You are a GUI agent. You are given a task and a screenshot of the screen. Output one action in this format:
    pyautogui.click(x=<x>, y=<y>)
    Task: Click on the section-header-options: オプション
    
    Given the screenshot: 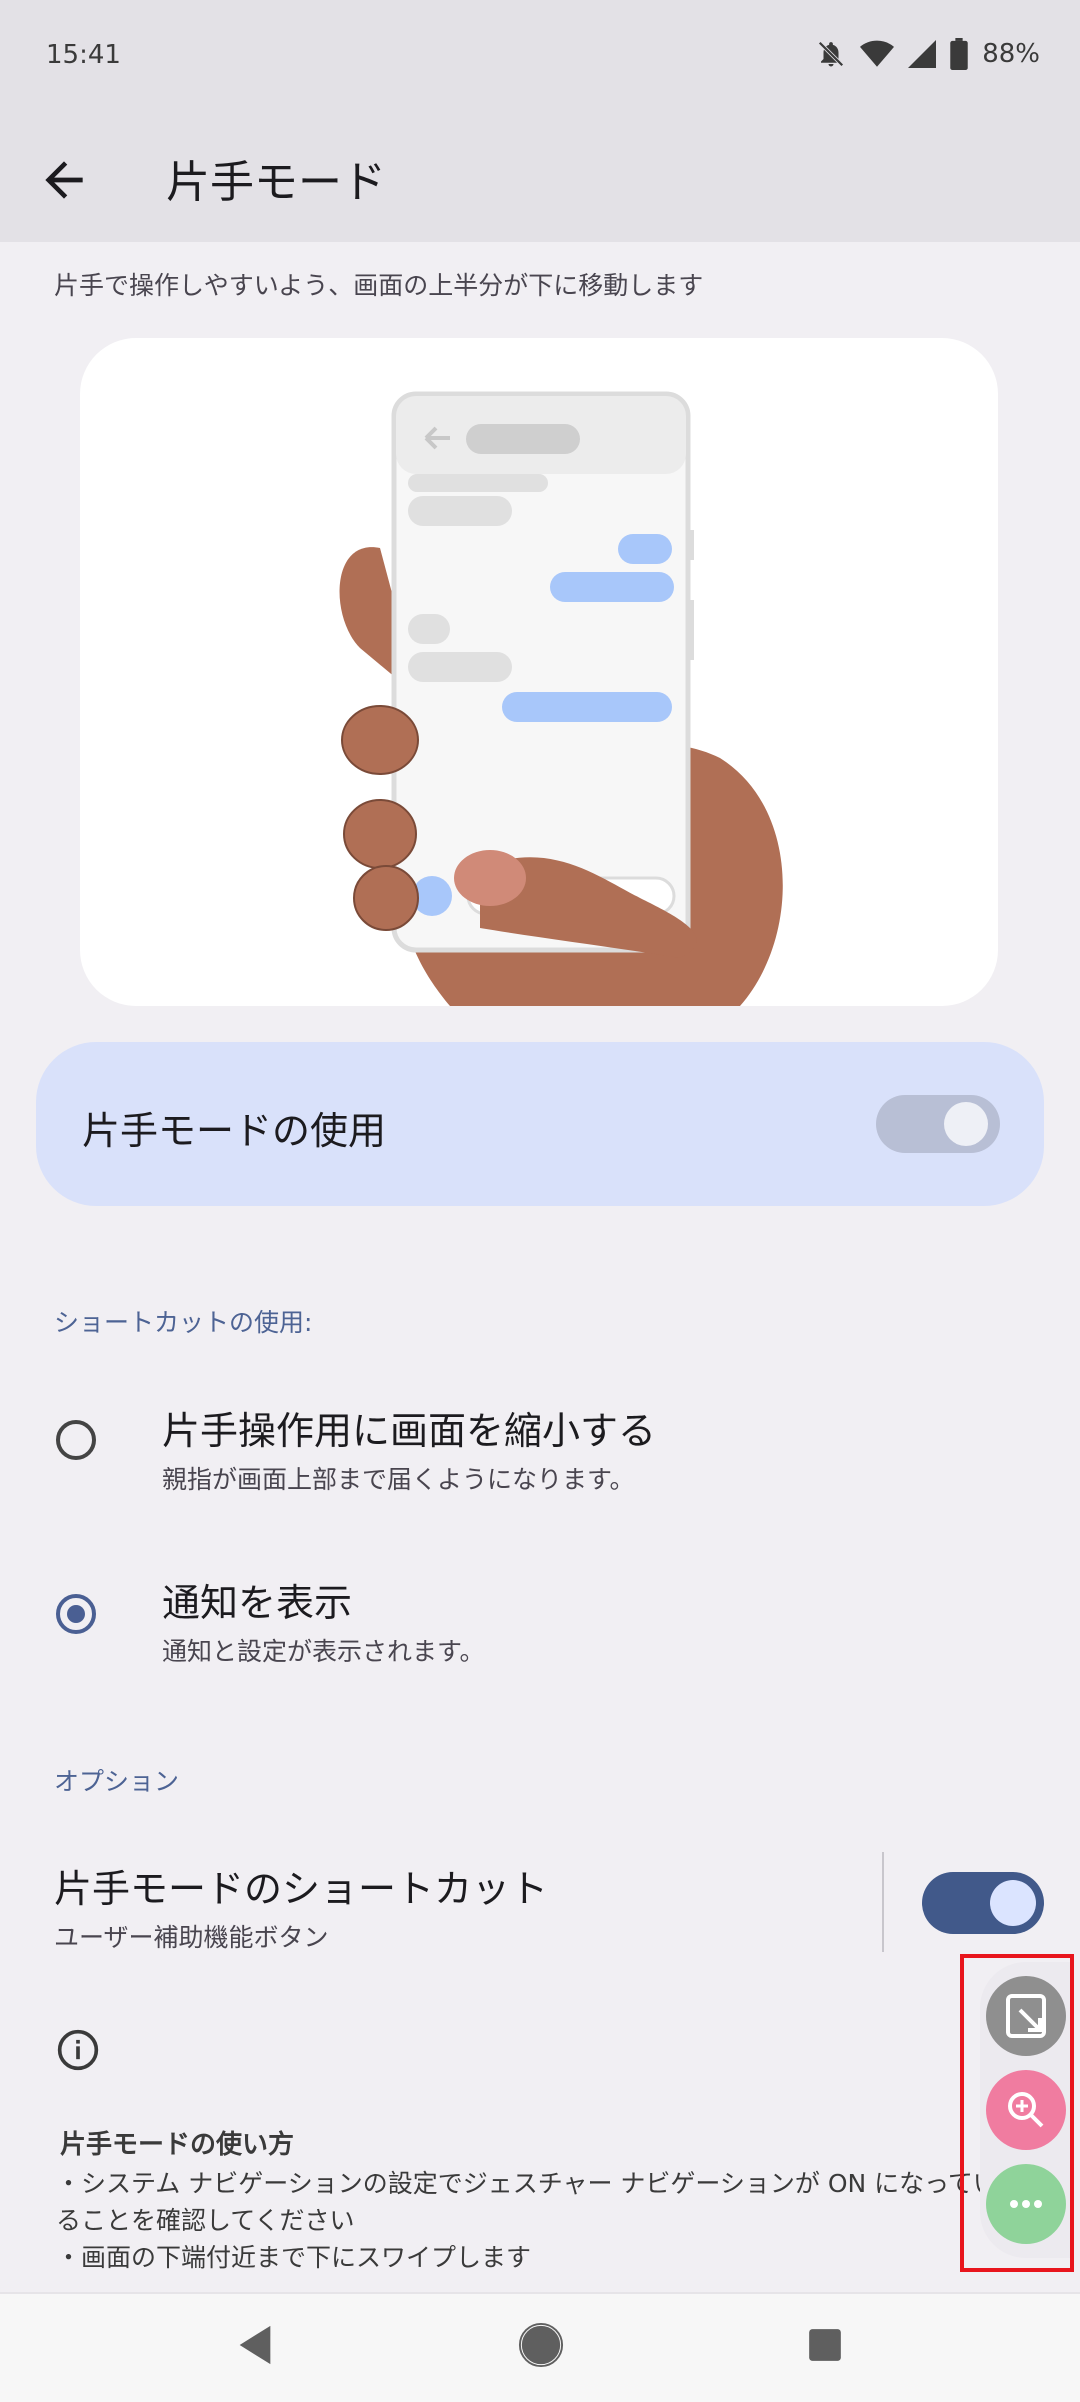 What is the action you would take?
    pyautogui.click(x=117, y=1781)
    